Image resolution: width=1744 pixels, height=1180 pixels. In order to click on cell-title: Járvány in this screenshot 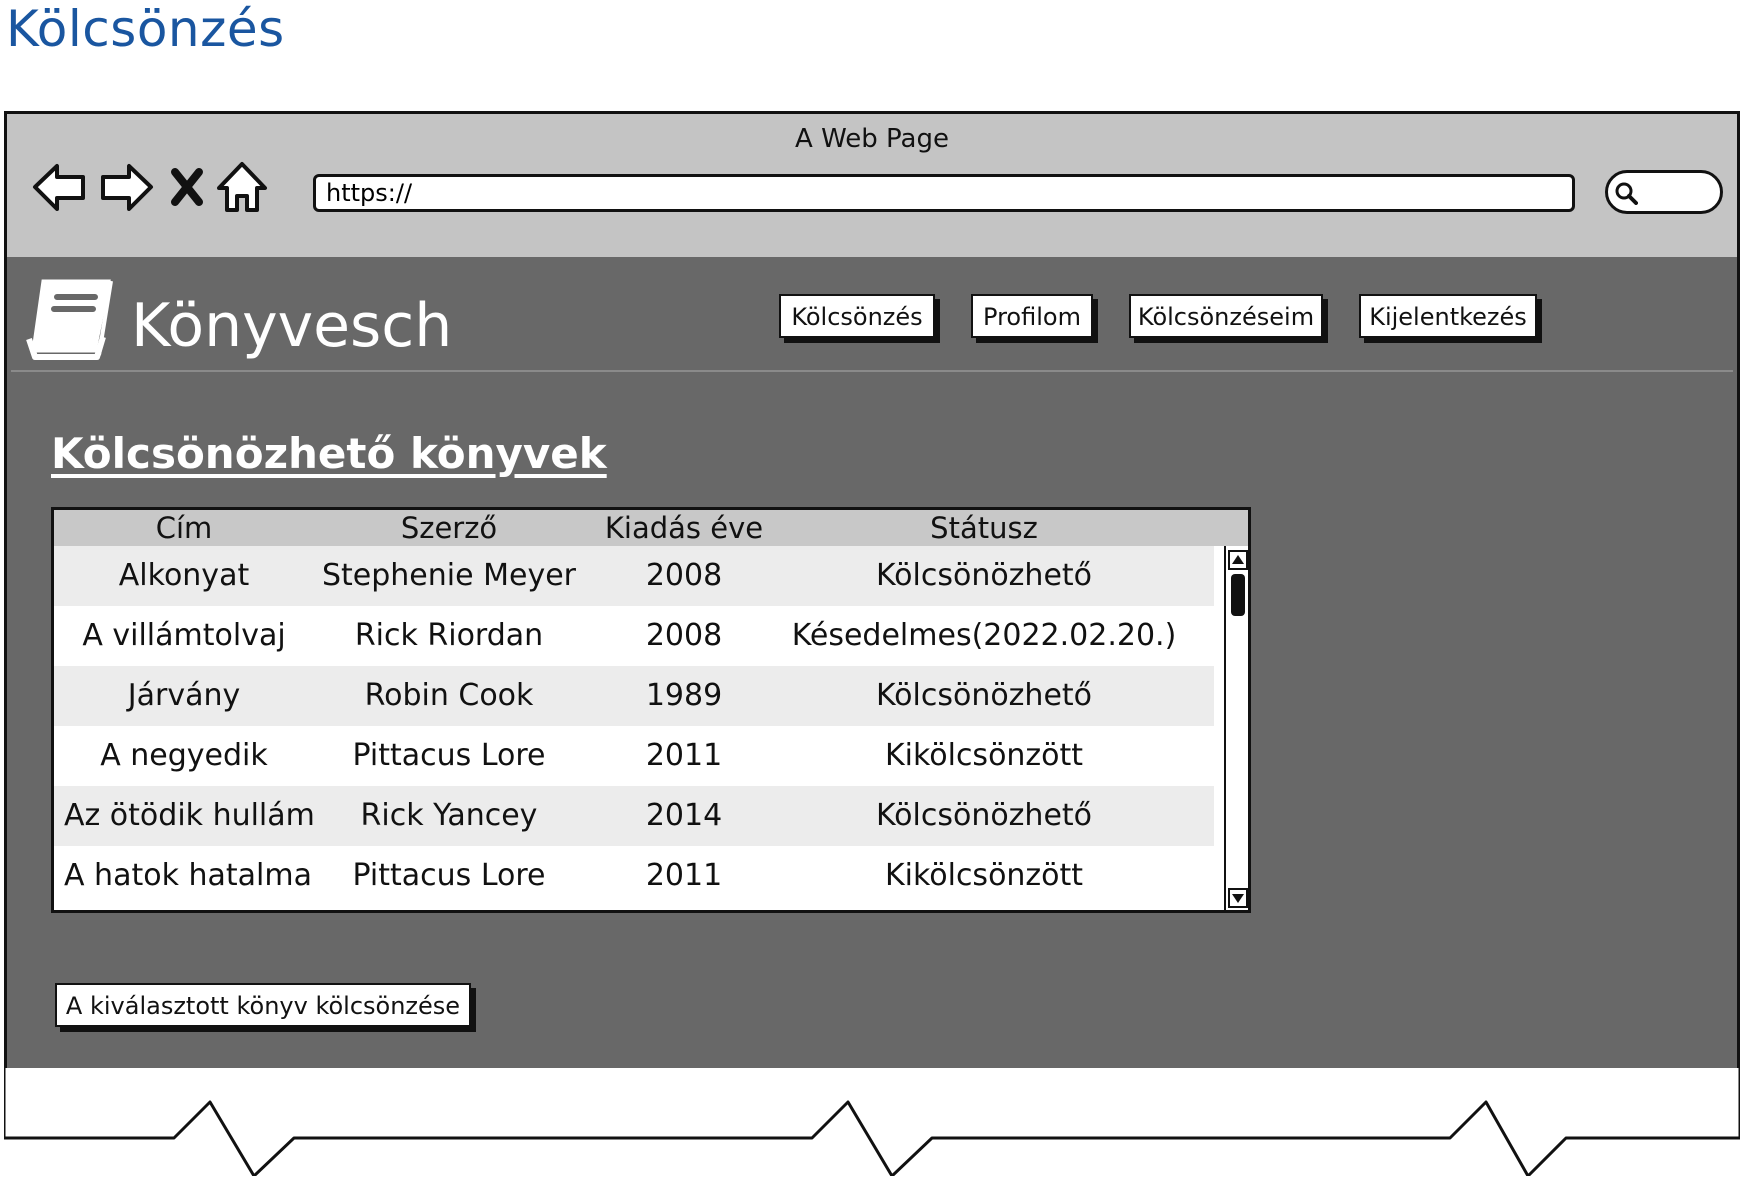, I will do `click(184, 695)`.